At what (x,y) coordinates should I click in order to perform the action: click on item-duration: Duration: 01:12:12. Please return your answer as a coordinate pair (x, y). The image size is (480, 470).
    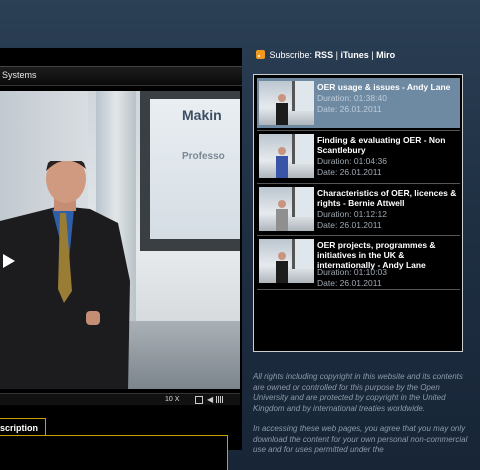
    Looking at the image, I should click on (352, 214).